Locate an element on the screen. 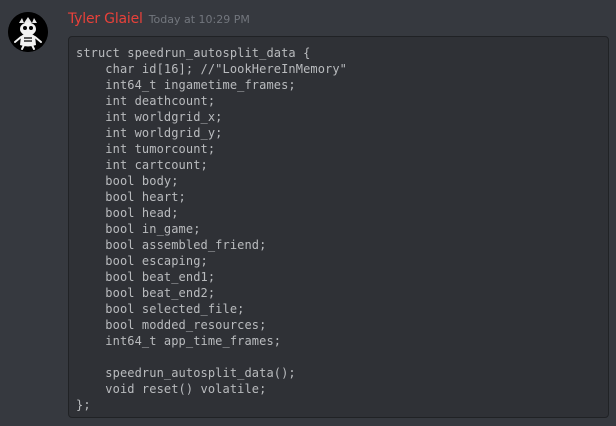 The width and height of the screenshot is (616, 426). code-line: bool assembled_friend; is located at coordinates (171, 245).